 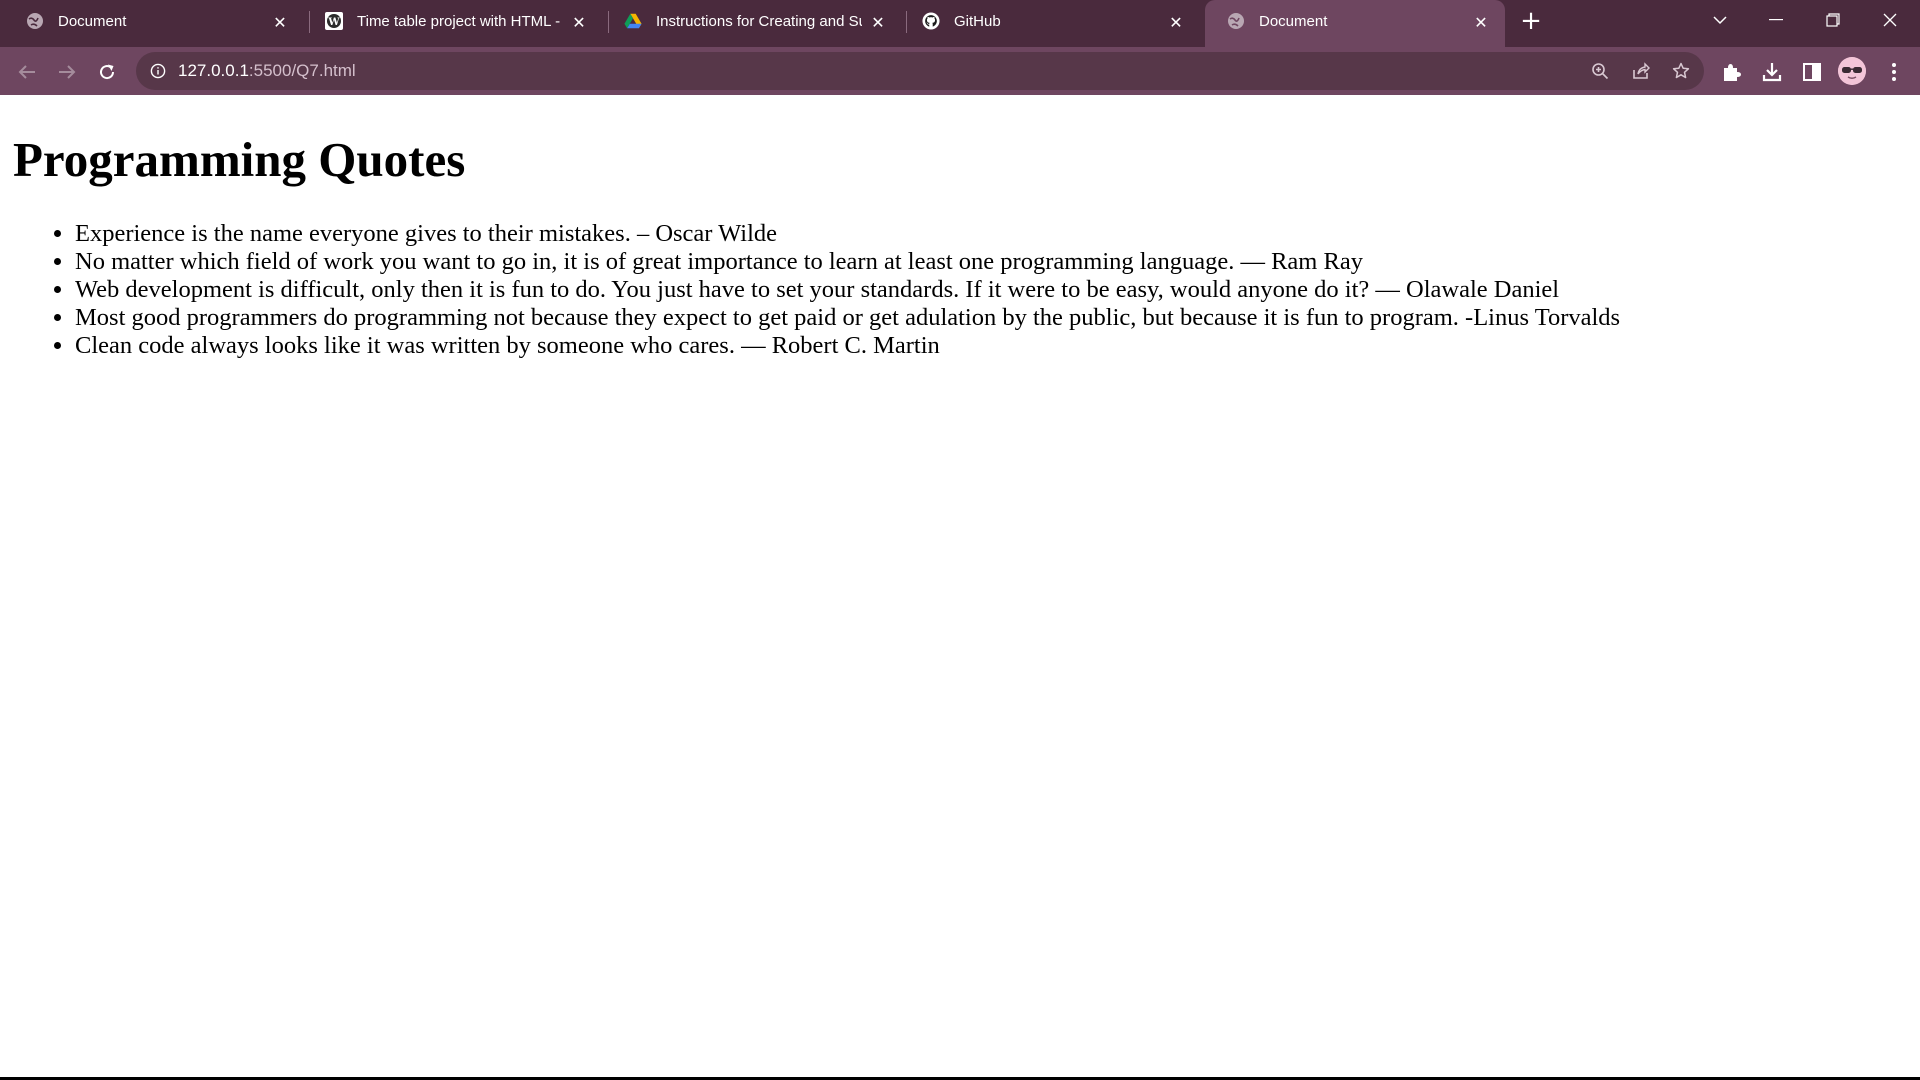 I want to click on address-url: 127.0.0.1:5500/Q7.html, so click(x=267, y=71).